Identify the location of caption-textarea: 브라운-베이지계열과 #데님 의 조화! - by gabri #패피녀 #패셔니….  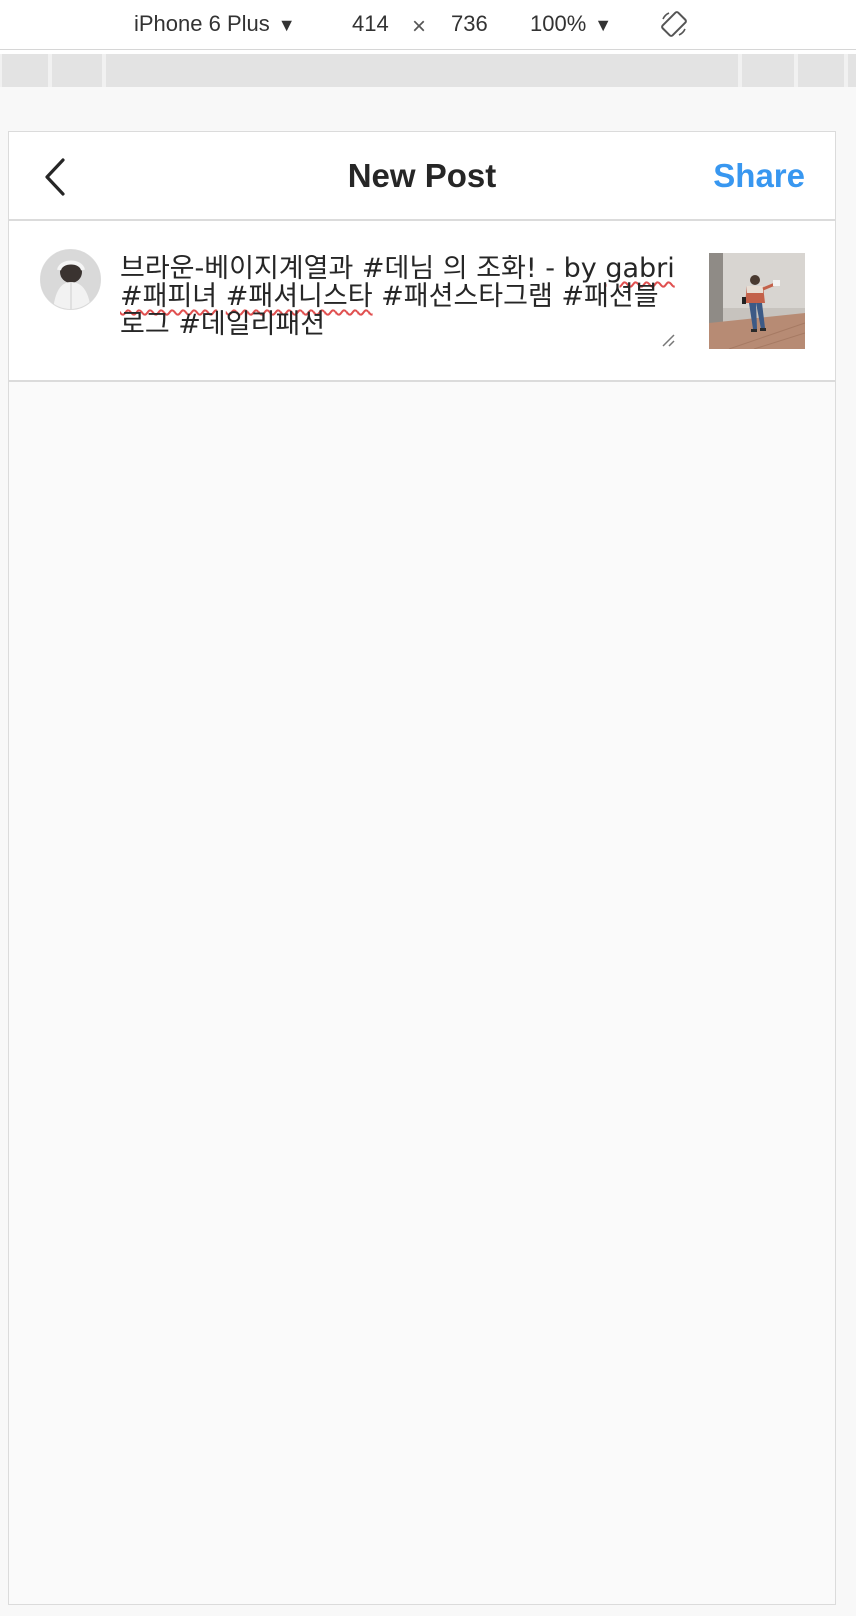
(400, 300).